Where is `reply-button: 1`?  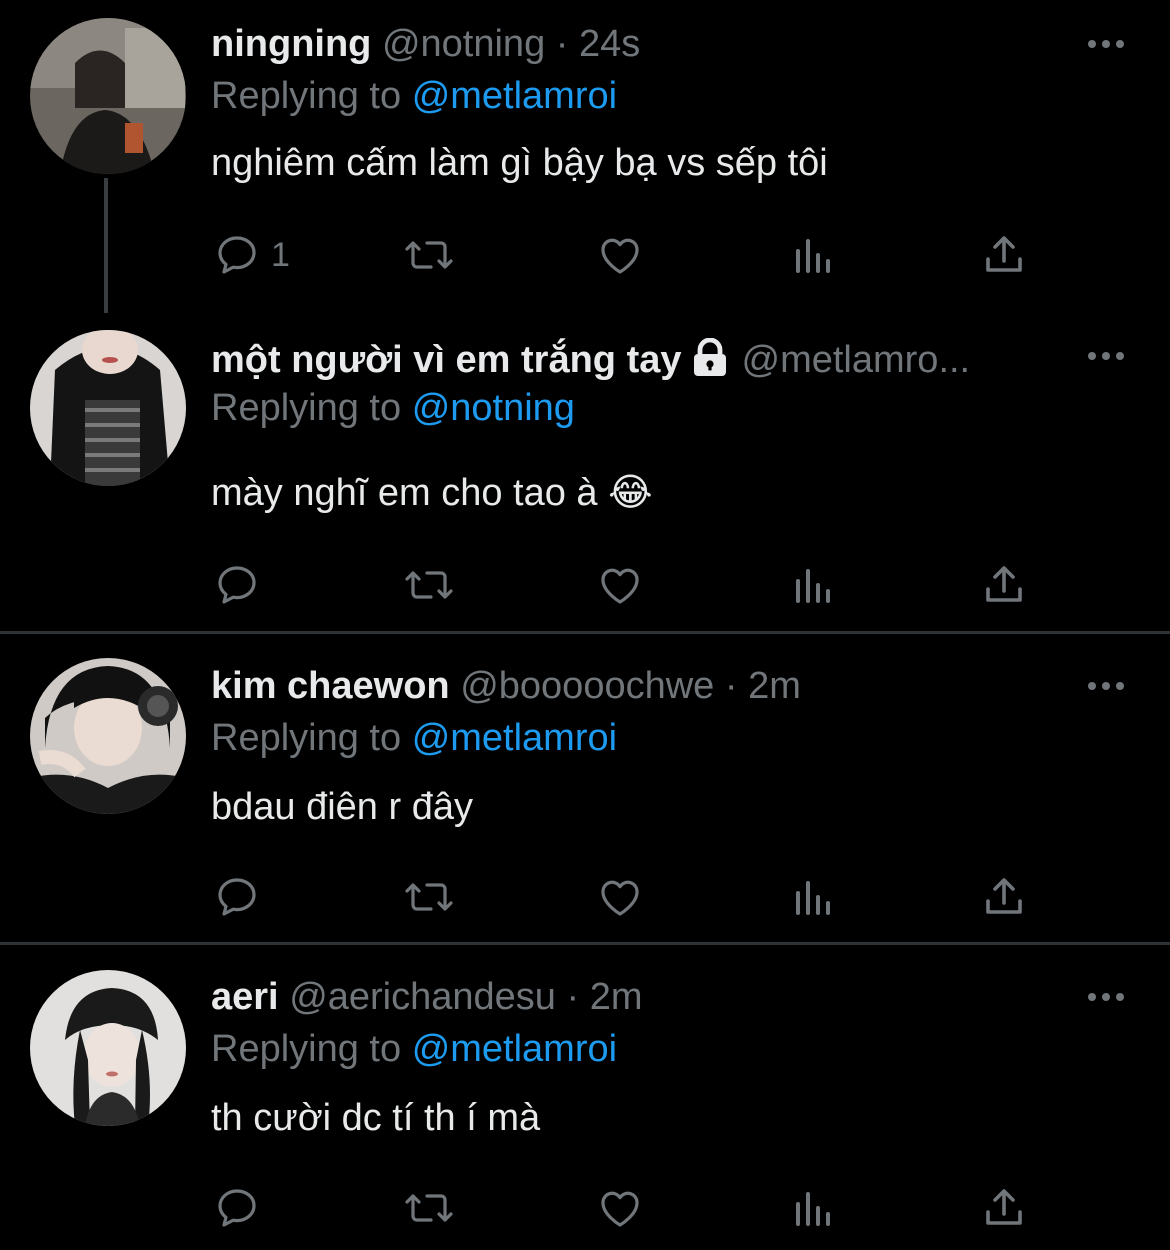 reply-button: 1 is located at coordinates (251, 255).